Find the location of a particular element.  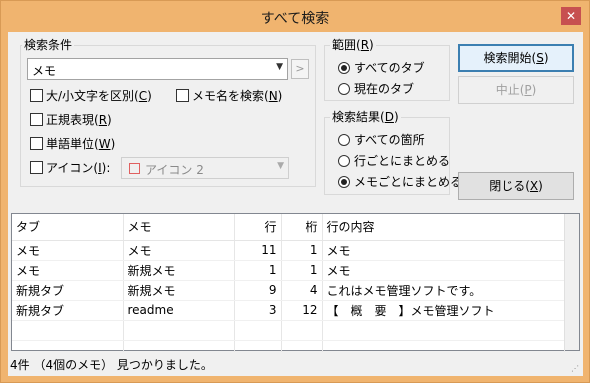

start-search-button: 検索開始(S) is located at coordinates (516, 58).